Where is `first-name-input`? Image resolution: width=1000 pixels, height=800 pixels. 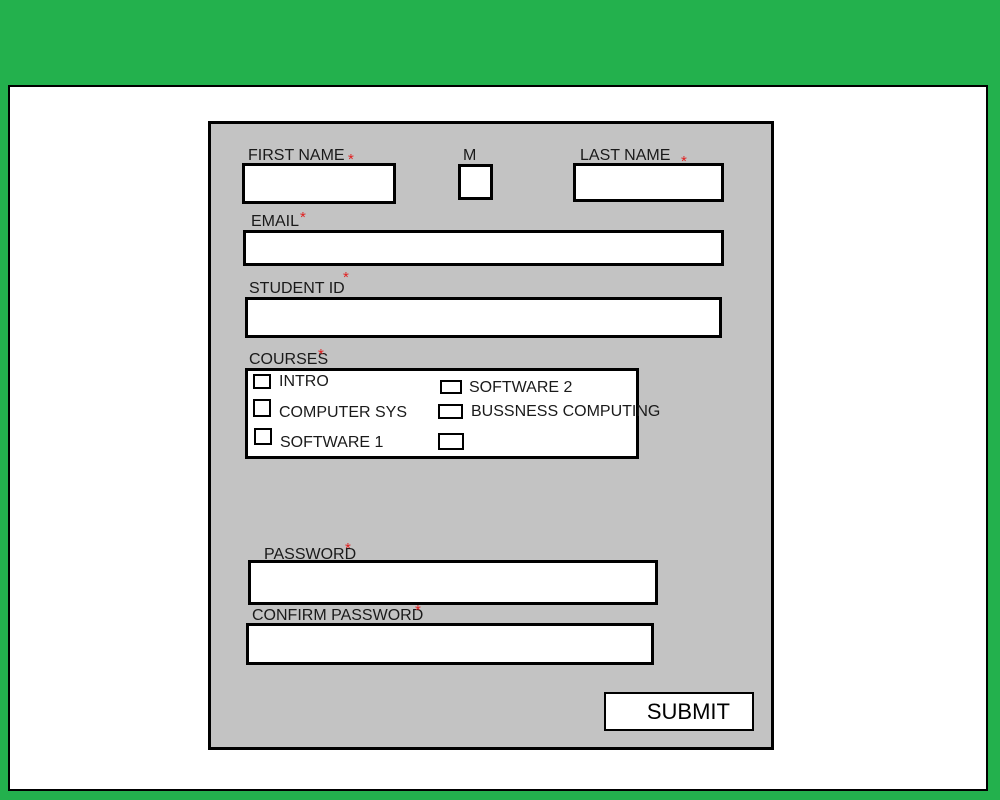
first-name-input is located at coordinates (319, 183).